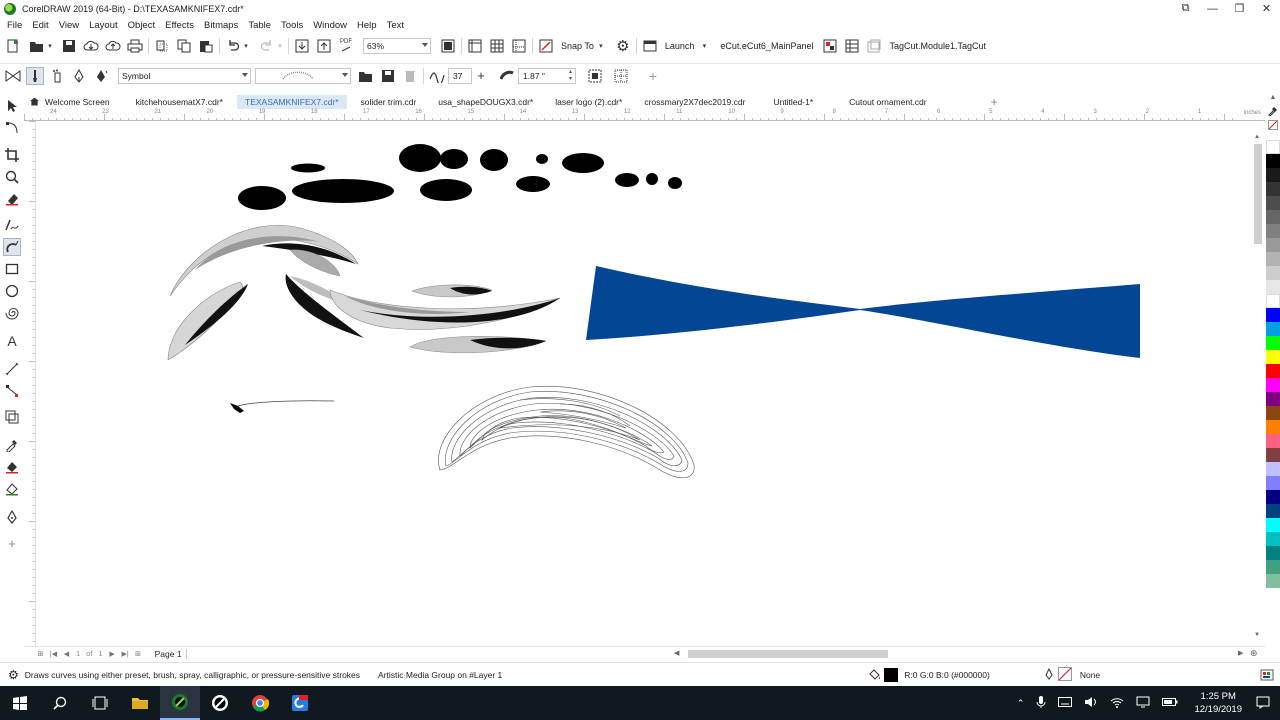 Image resolution: width=1280 pixels, height=720 pixels. I want to click on spiral-tool-icon, so click(12, 313).